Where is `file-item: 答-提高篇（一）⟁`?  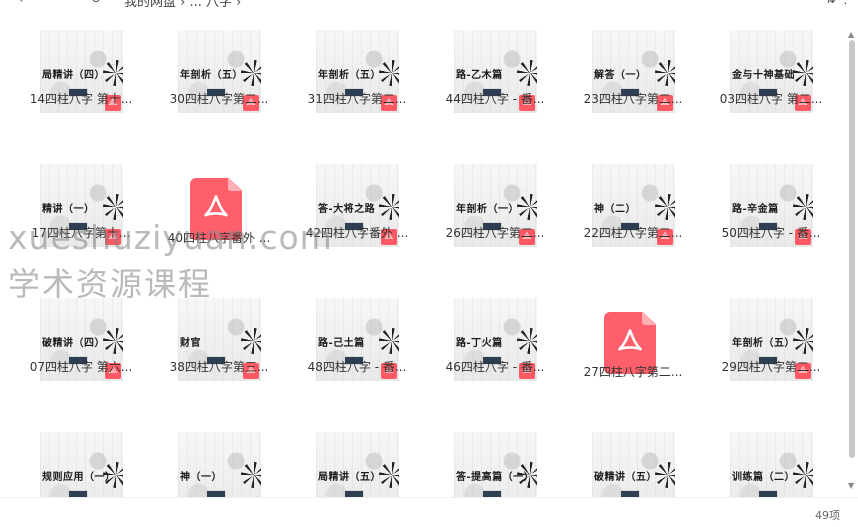
file-item: 答-提高篇（一）⟁ is located at coordinates (495, 449).